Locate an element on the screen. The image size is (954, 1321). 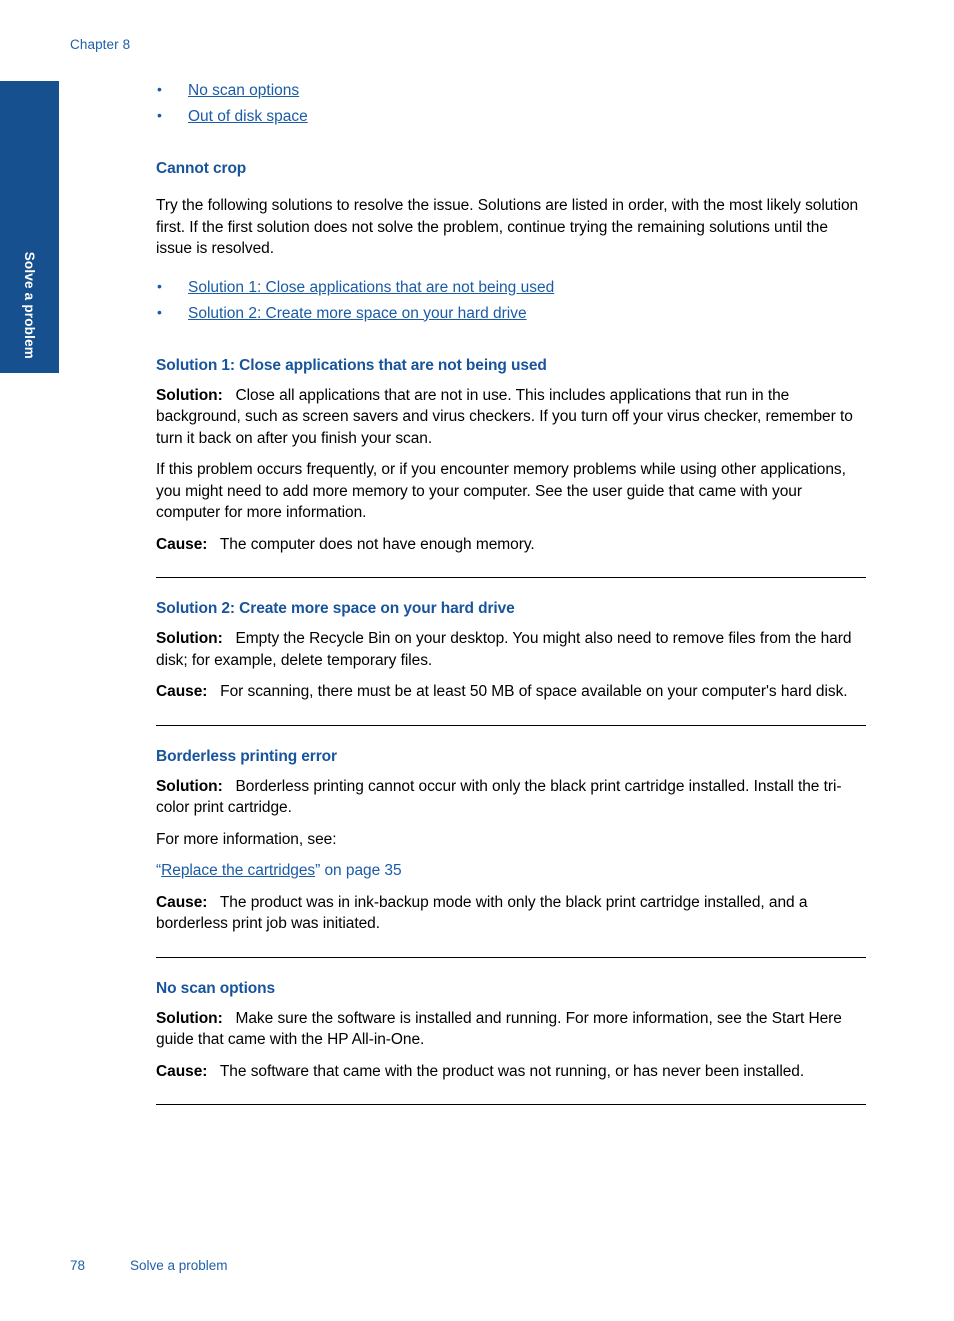
borderless-more-info: For more information, see: is located at coordinates (246, 839).